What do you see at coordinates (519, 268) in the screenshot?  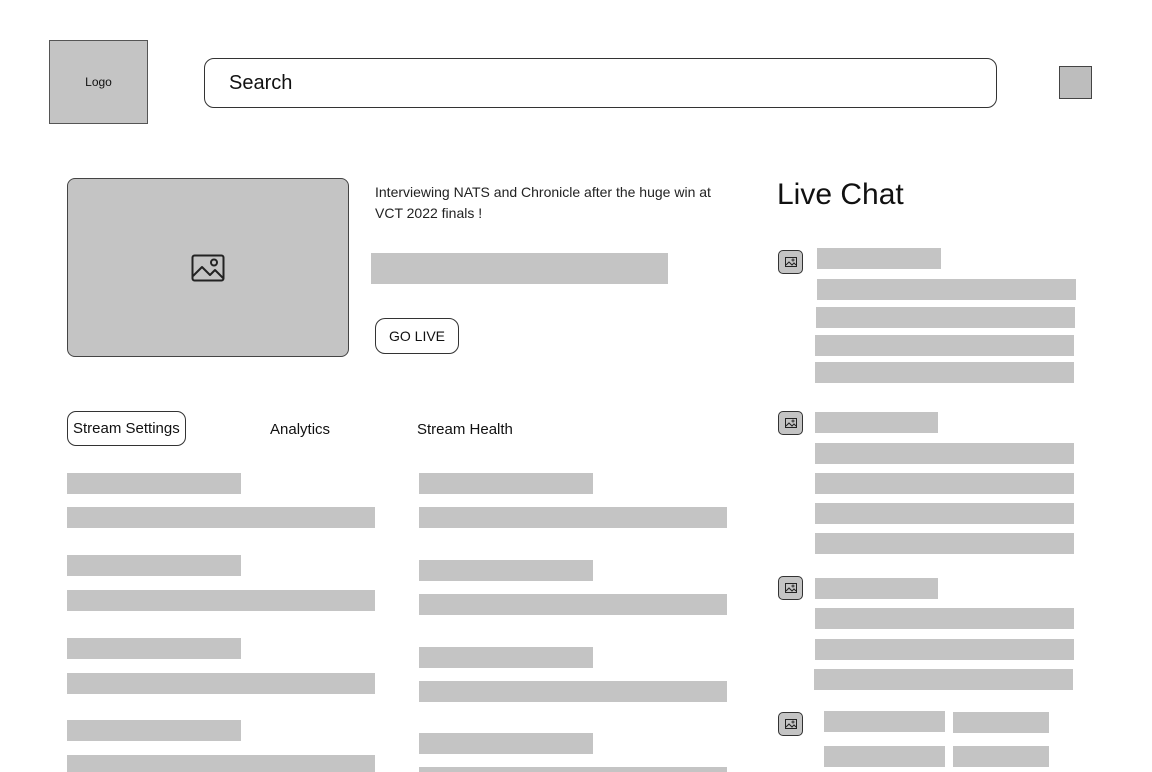 I see `stream-title-placeholder` at bounding box center [519, 268].